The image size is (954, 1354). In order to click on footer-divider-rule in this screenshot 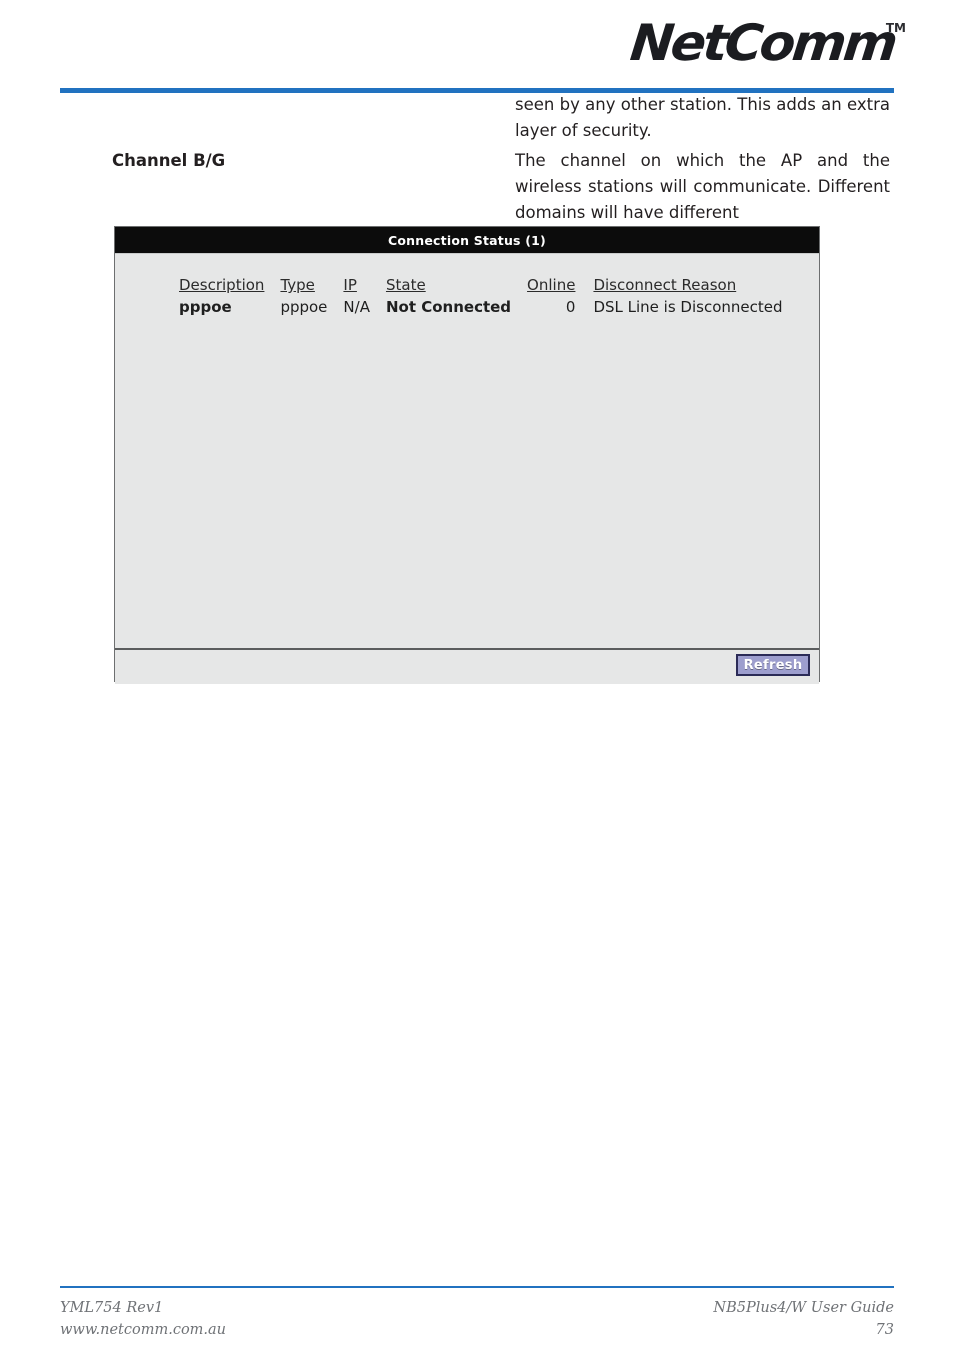, I will do `click(477, 1287)`.